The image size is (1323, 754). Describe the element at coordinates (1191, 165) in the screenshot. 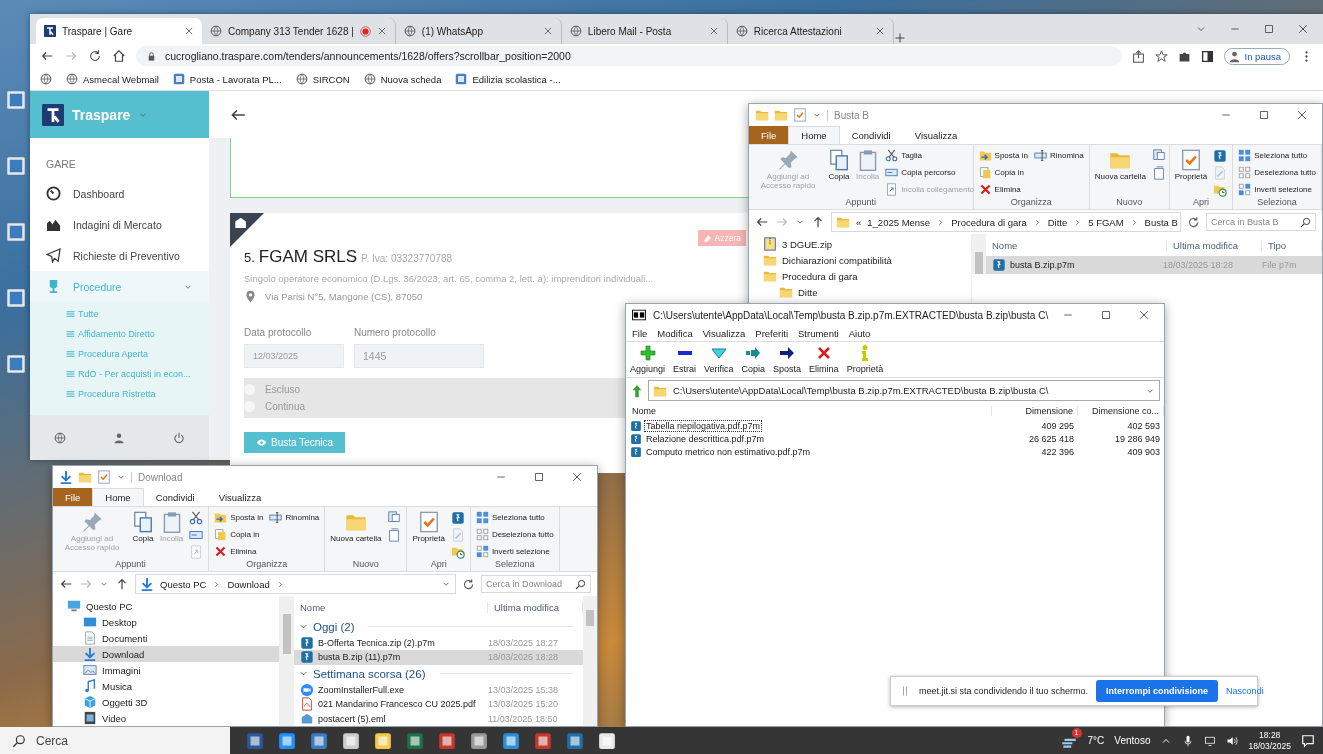

I see `ribbon-button: Proprietà` at that location.